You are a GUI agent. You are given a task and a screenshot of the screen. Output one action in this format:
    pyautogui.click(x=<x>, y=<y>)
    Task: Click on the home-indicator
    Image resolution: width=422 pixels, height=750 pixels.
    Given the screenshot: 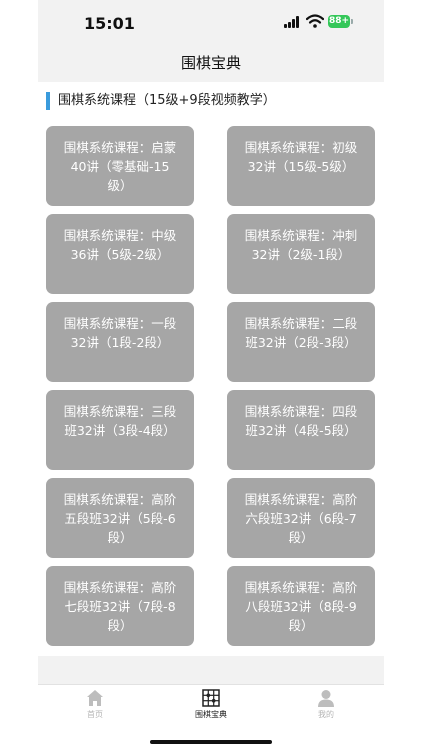 What is the action you would take?
    pyautogui.click(x=211, y=742)
    